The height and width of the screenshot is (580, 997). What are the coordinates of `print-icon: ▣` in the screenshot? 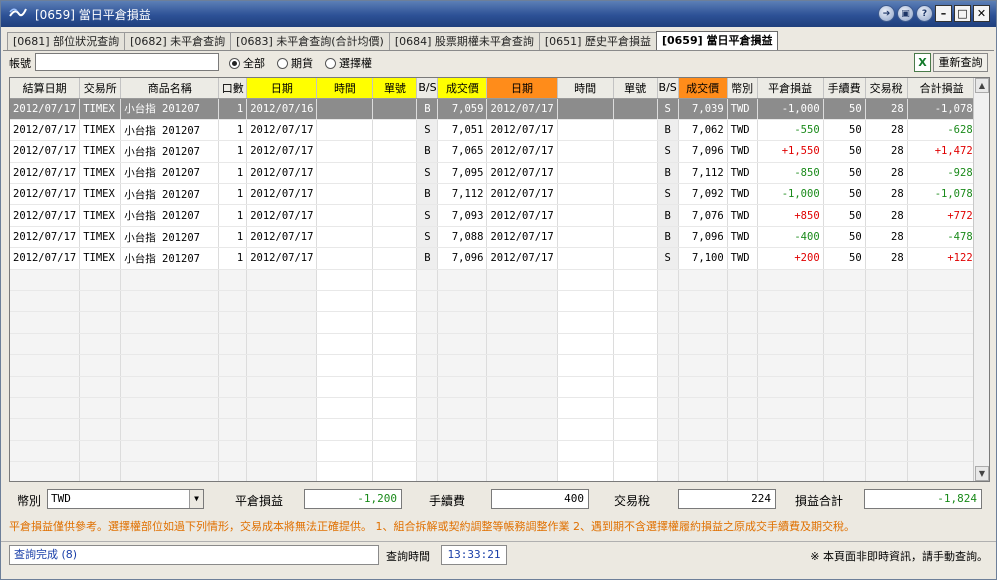 It's located at (905, 13).